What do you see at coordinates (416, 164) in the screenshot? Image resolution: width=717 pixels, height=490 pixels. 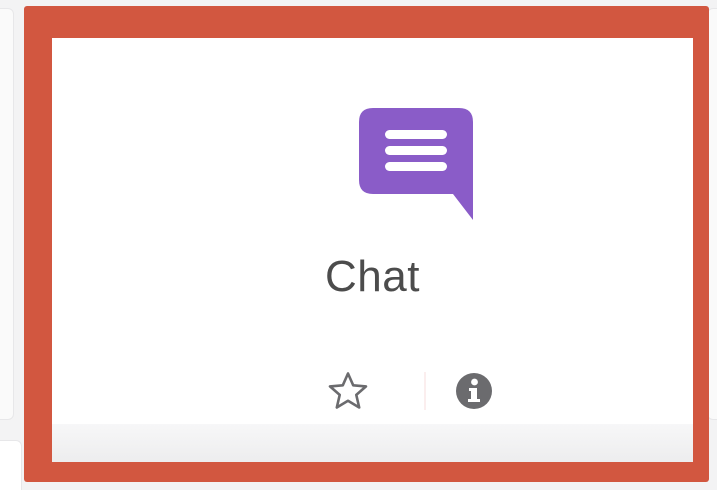 I see `chat-bubble-icon` at bounding box center [416, 164].